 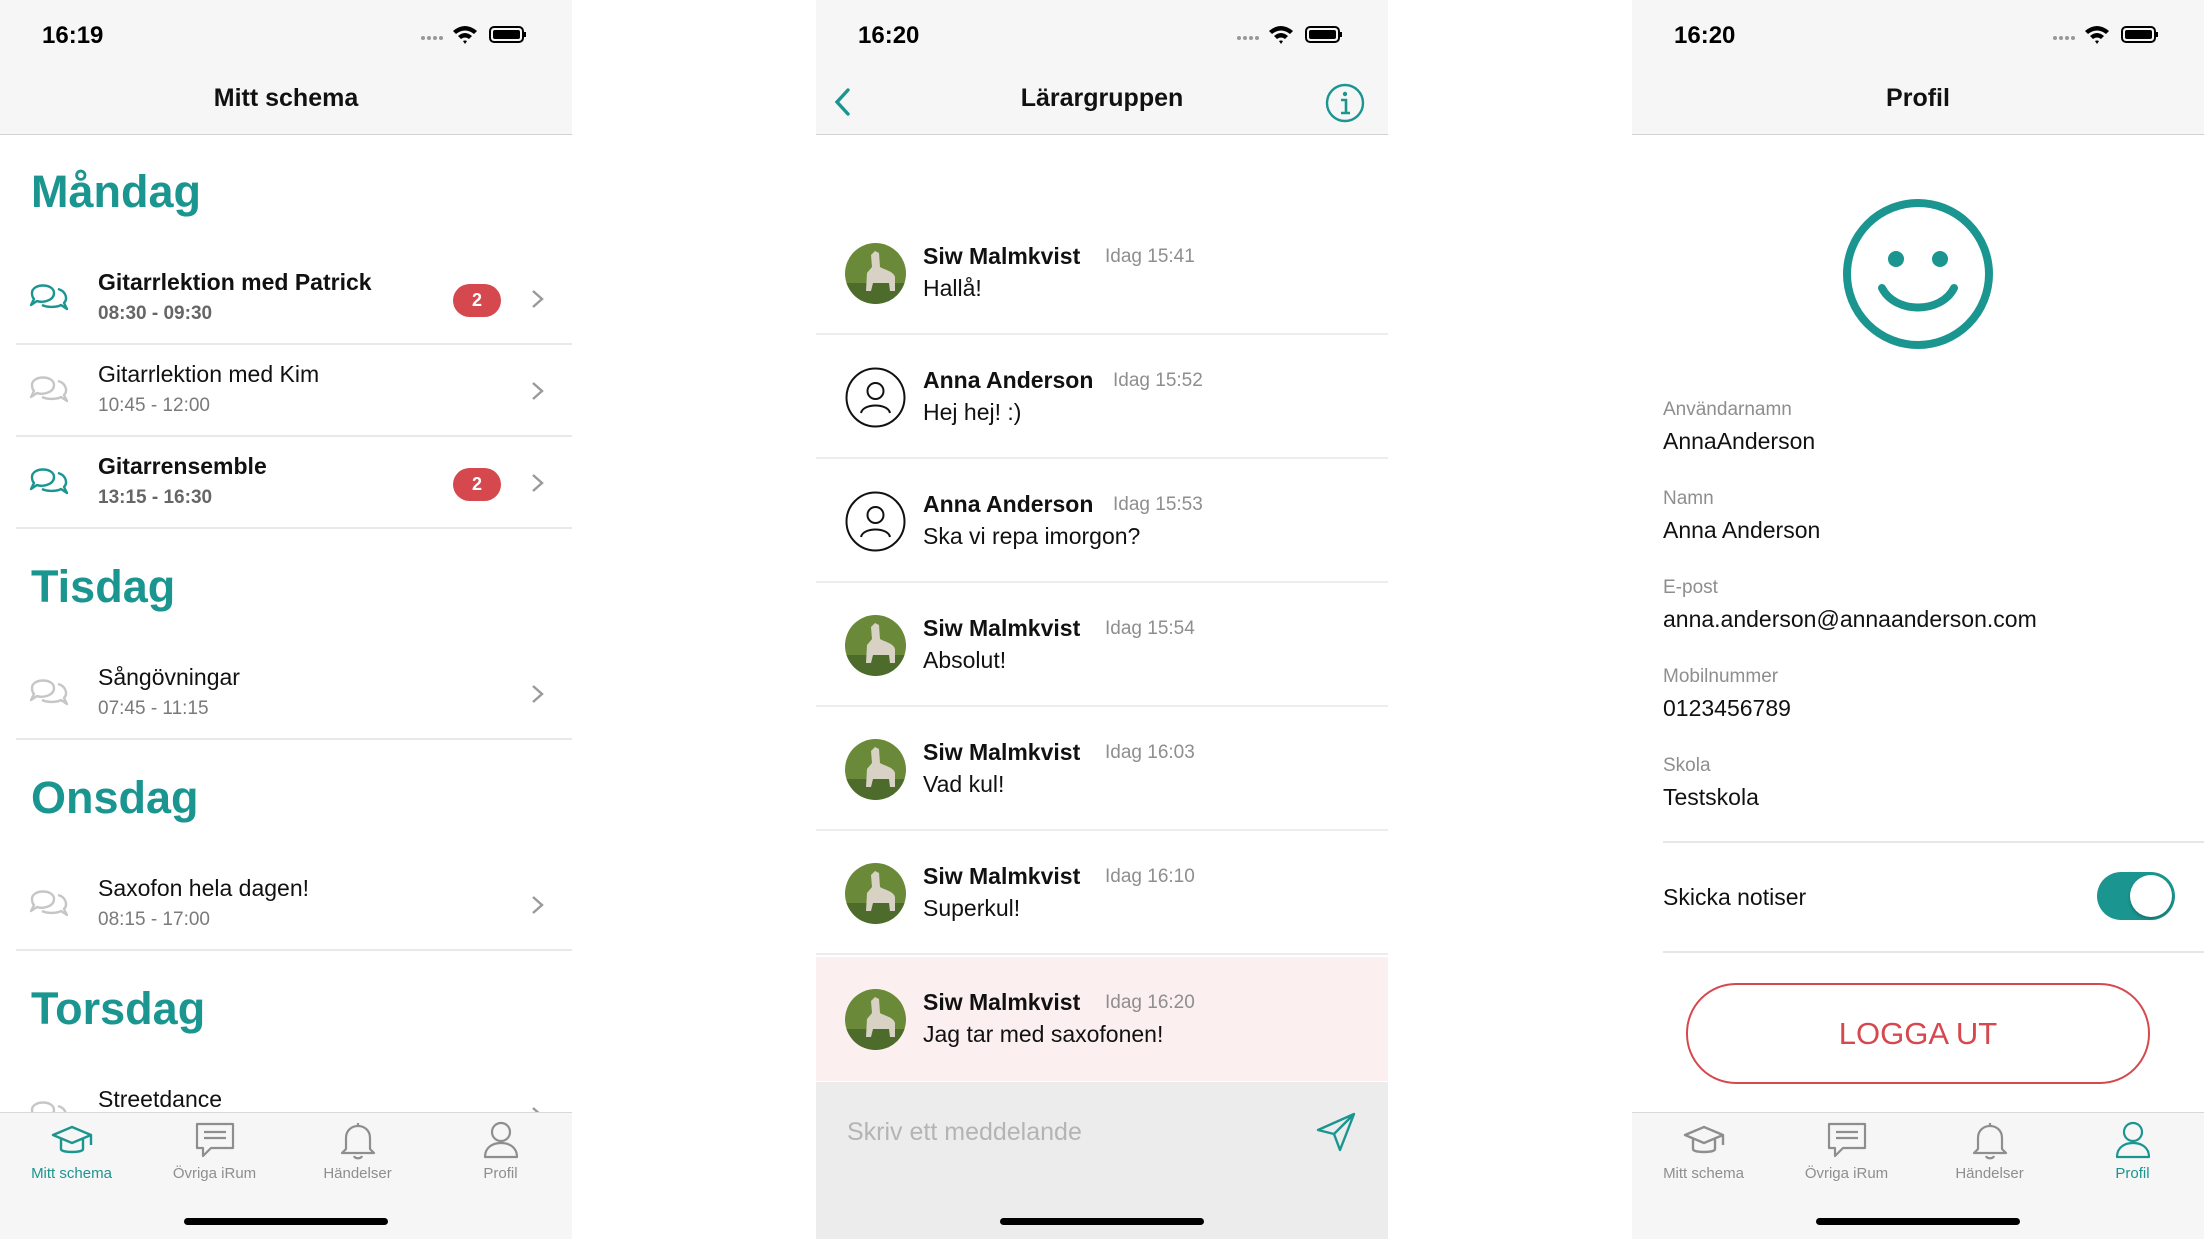 I want to click on nav-bar: Profil, so click(x=1918, y=102).